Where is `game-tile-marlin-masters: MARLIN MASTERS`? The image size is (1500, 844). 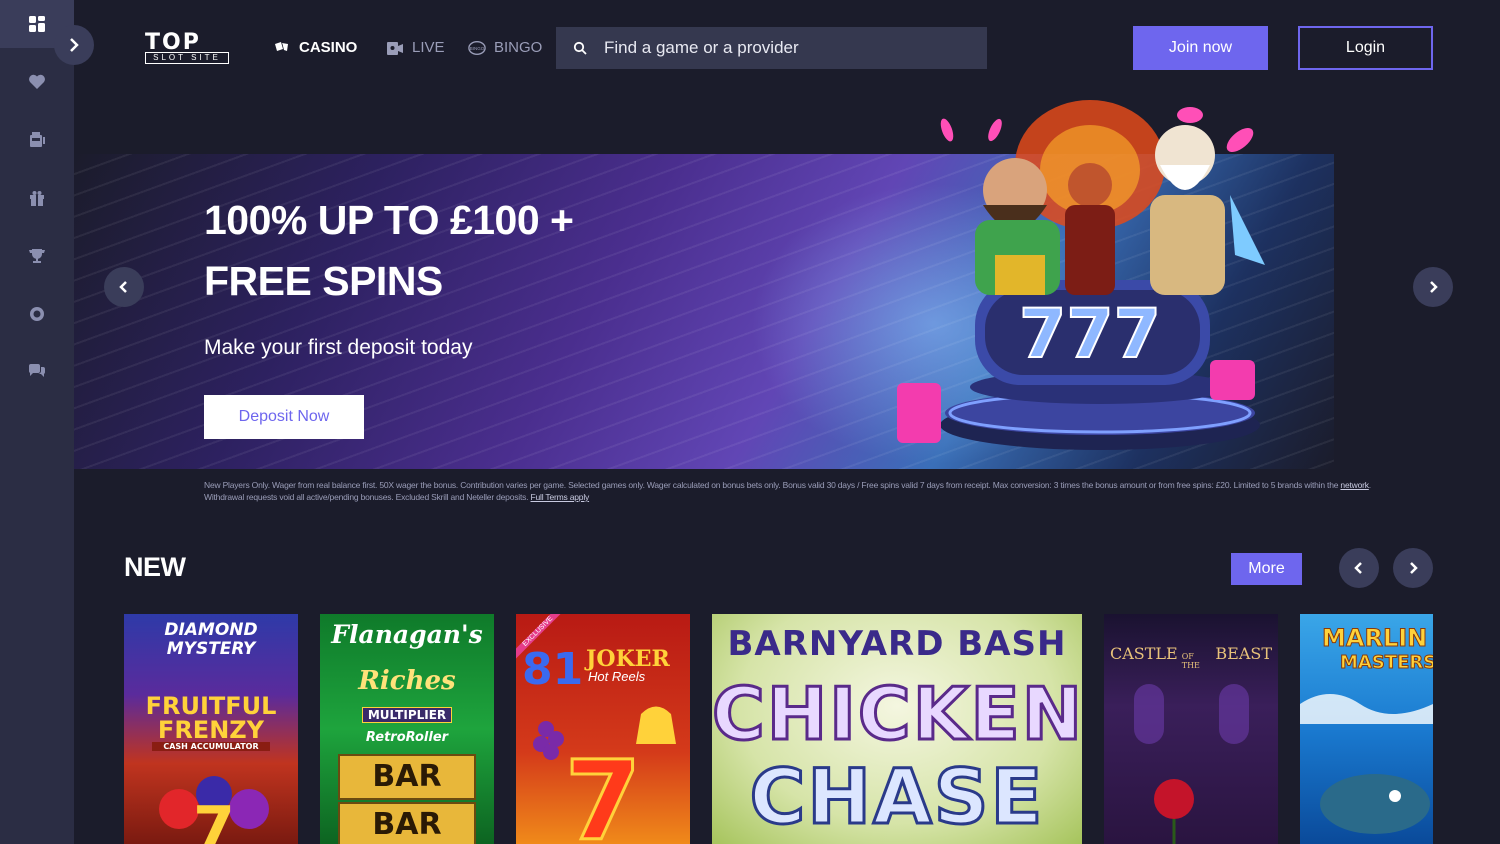 game-tile-marlin-masters: MARLIN MASTERS is located at coordinates (1366, 729).